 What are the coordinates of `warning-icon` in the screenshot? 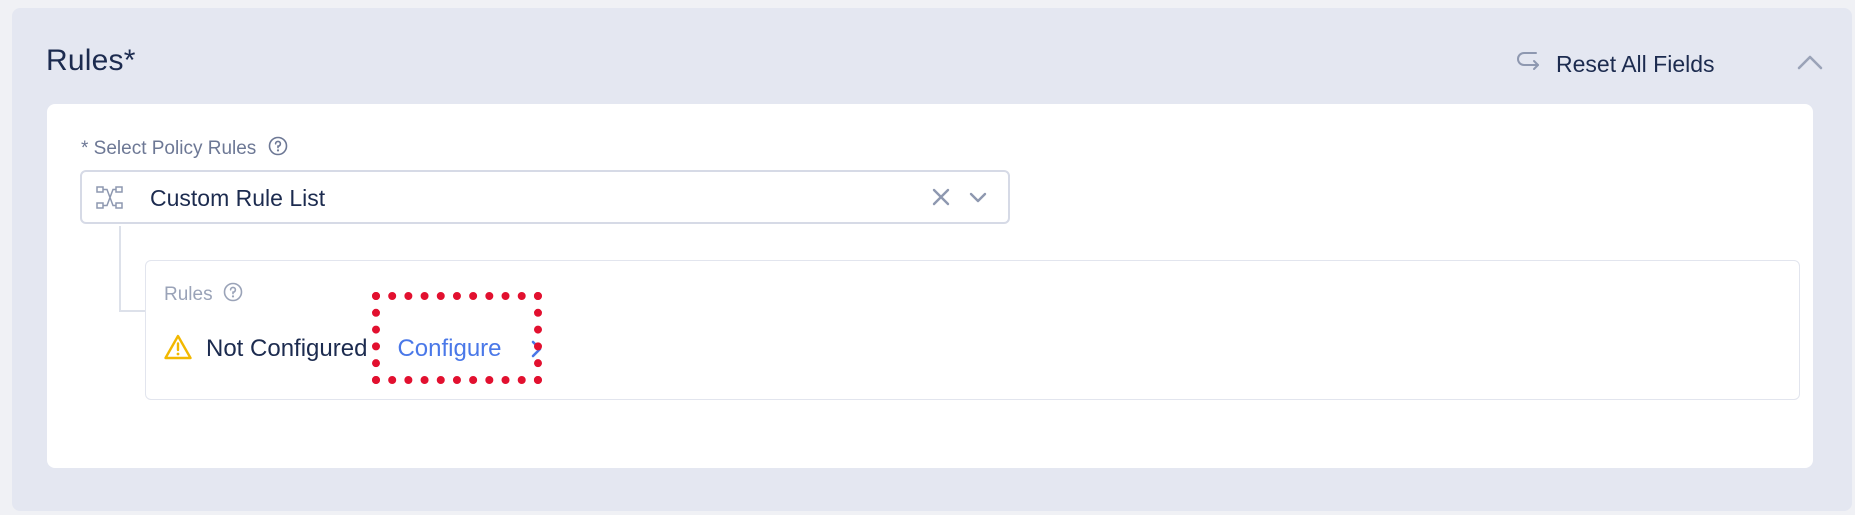 It's located at (178, 349).